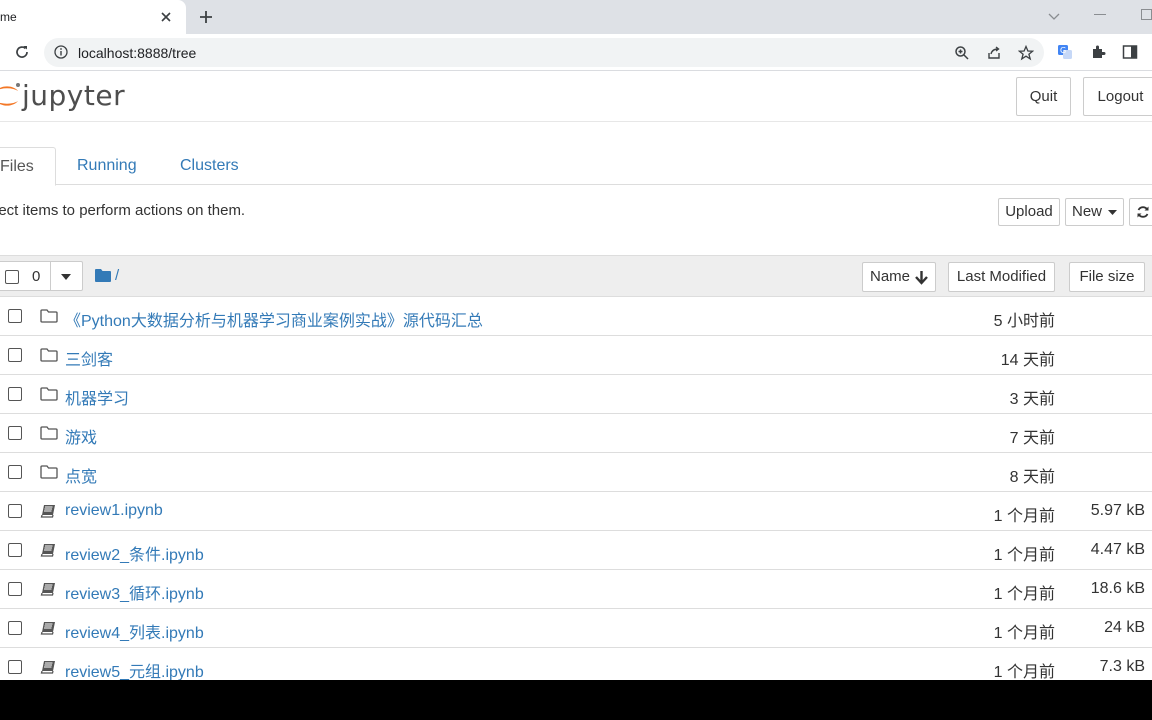 This screenshot has height=720, width=1152. Describe the element at coordinates (576, 550) in the screenshot. I see `list-item: review2_条件.ipynb 1 个月前 4.47 kB` at that location.